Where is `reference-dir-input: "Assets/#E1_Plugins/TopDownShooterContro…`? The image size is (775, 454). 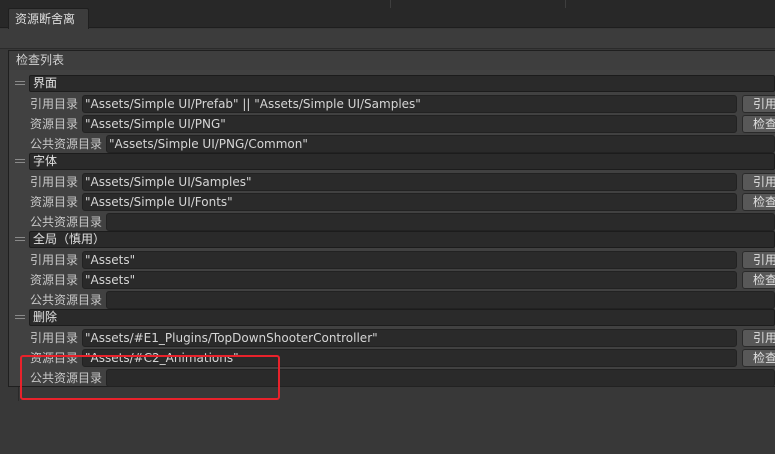
reference-dir-input: "Assets/#E1_Plugins/TopDownShooterContro… is located at coordinates (409, 338).